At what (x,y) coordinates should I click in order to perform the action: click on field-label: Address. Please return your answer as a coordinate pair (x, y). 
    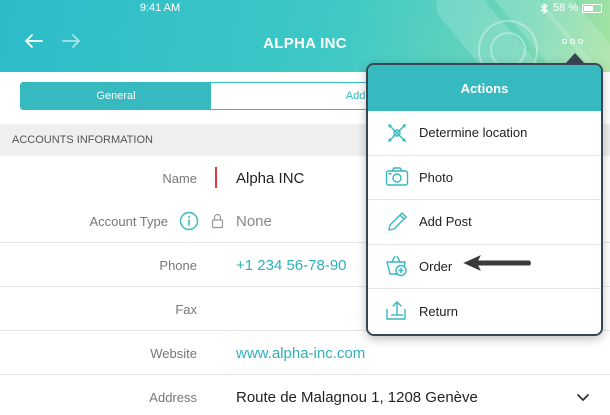
    Looking at the image, I should click on (173, 397).